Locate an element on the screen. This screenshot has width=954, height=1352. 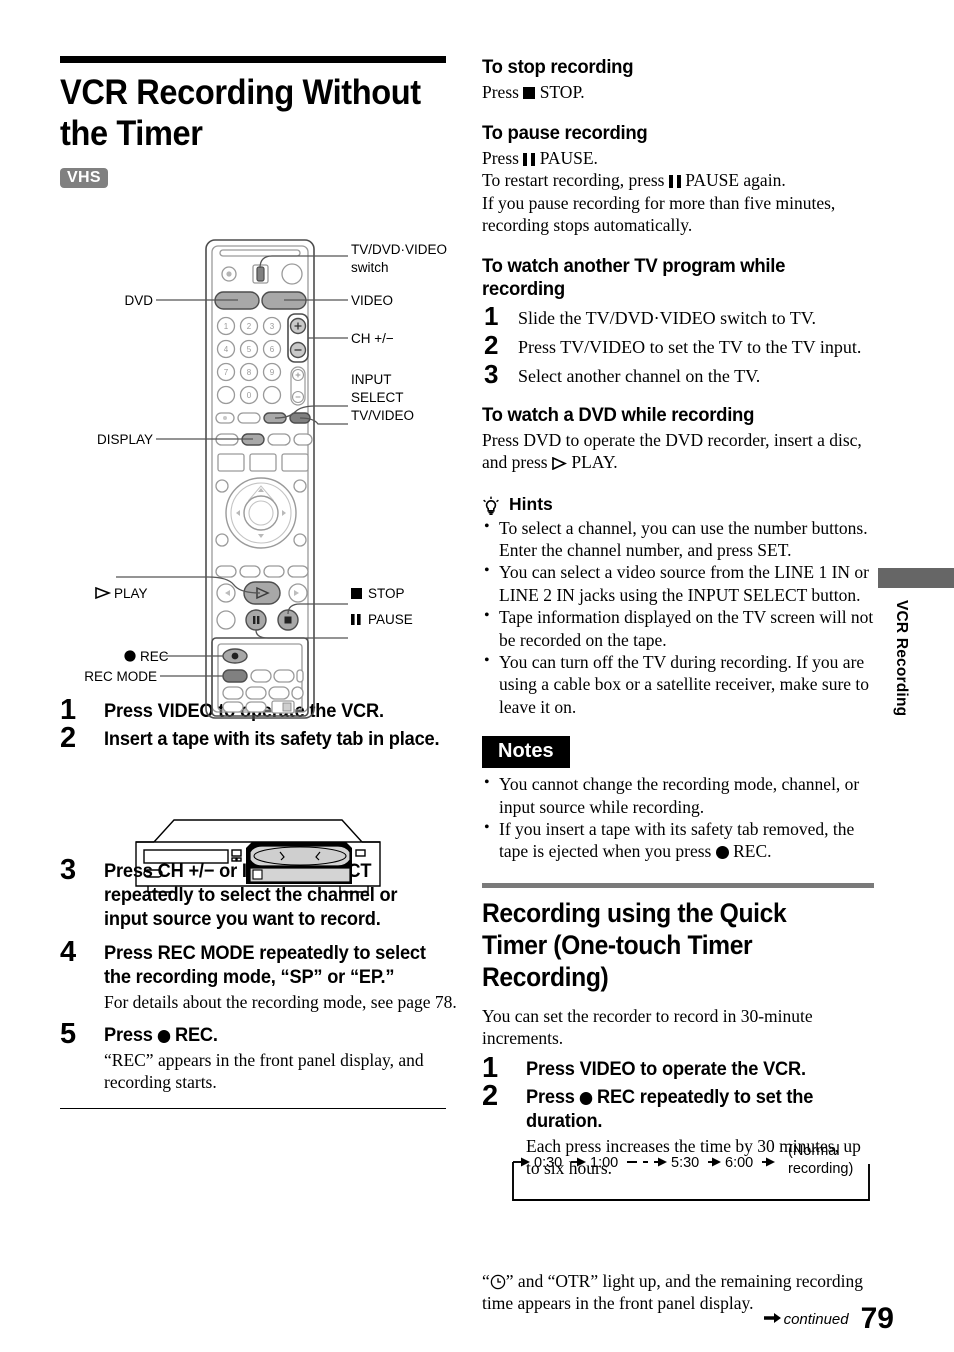
pause-l1-post: PAUSE. is located at coordinates (566, 157).